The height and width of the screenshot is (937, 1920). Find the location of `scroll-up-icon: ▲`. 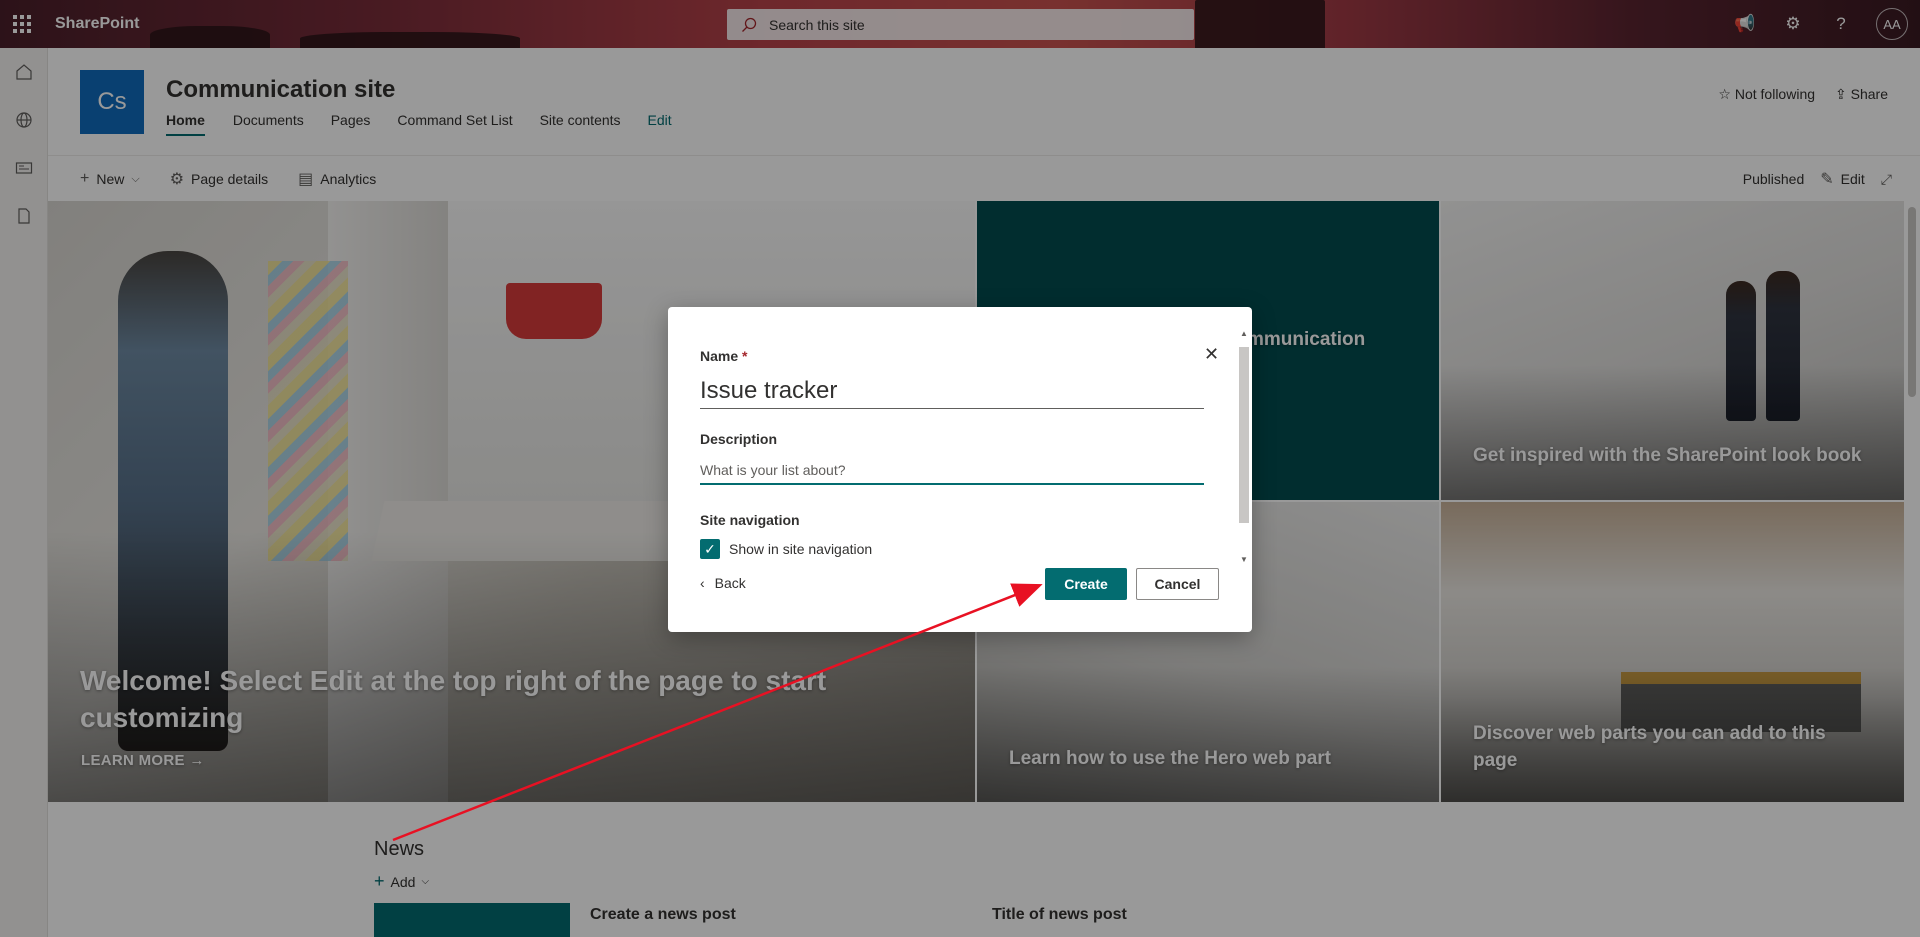

scroll-up-icon: ▲ is located at coordinates (1244, 333).